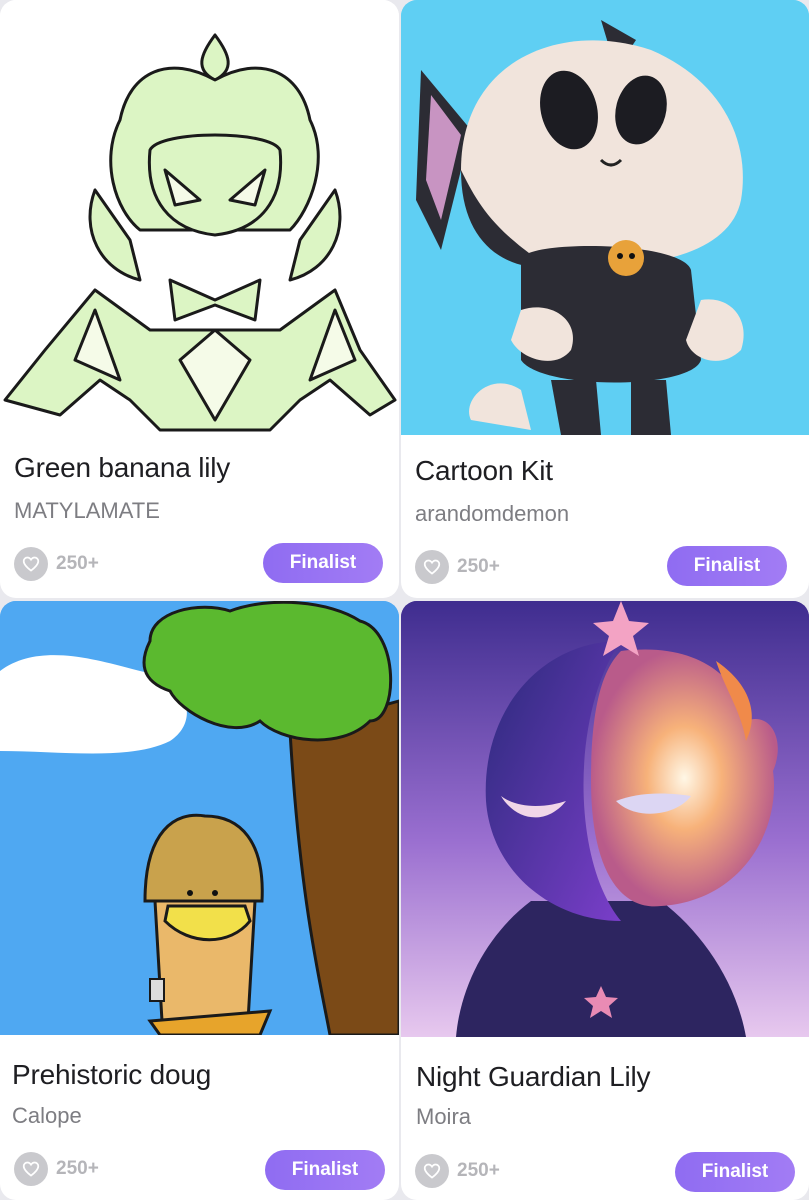  I want to click on artwork-author: arandomdemon, so click(492, 514).